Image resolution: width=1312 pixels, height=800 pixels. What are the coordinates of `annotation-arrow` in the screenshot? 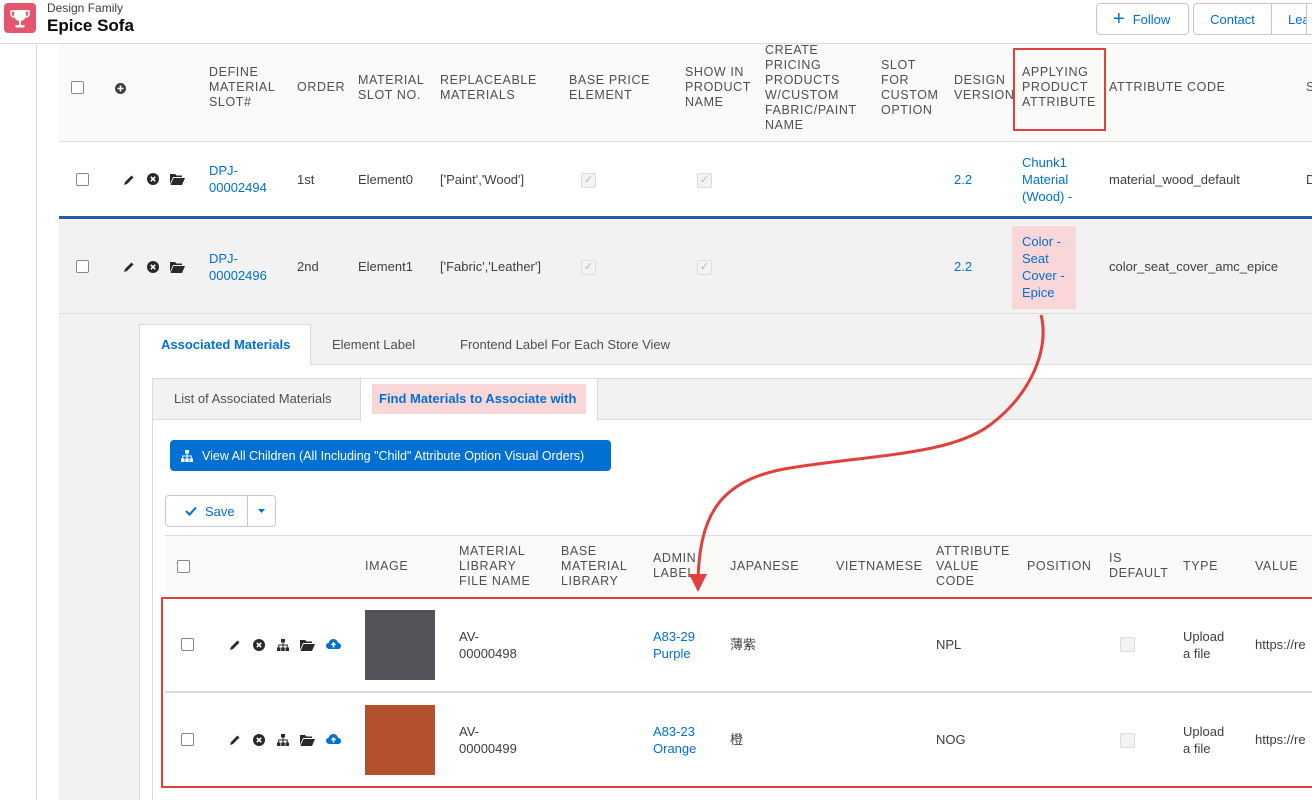 It's located at (867, 453).